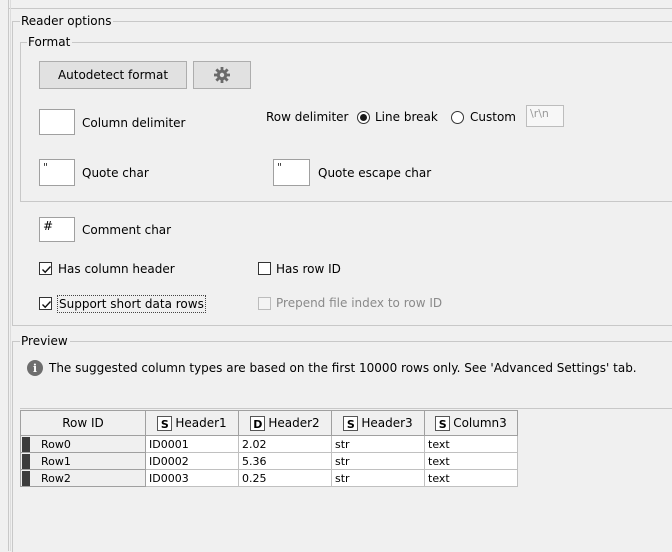 The image size is (672, 552). I want to click on double-type-icon: D, so click(258, 423).